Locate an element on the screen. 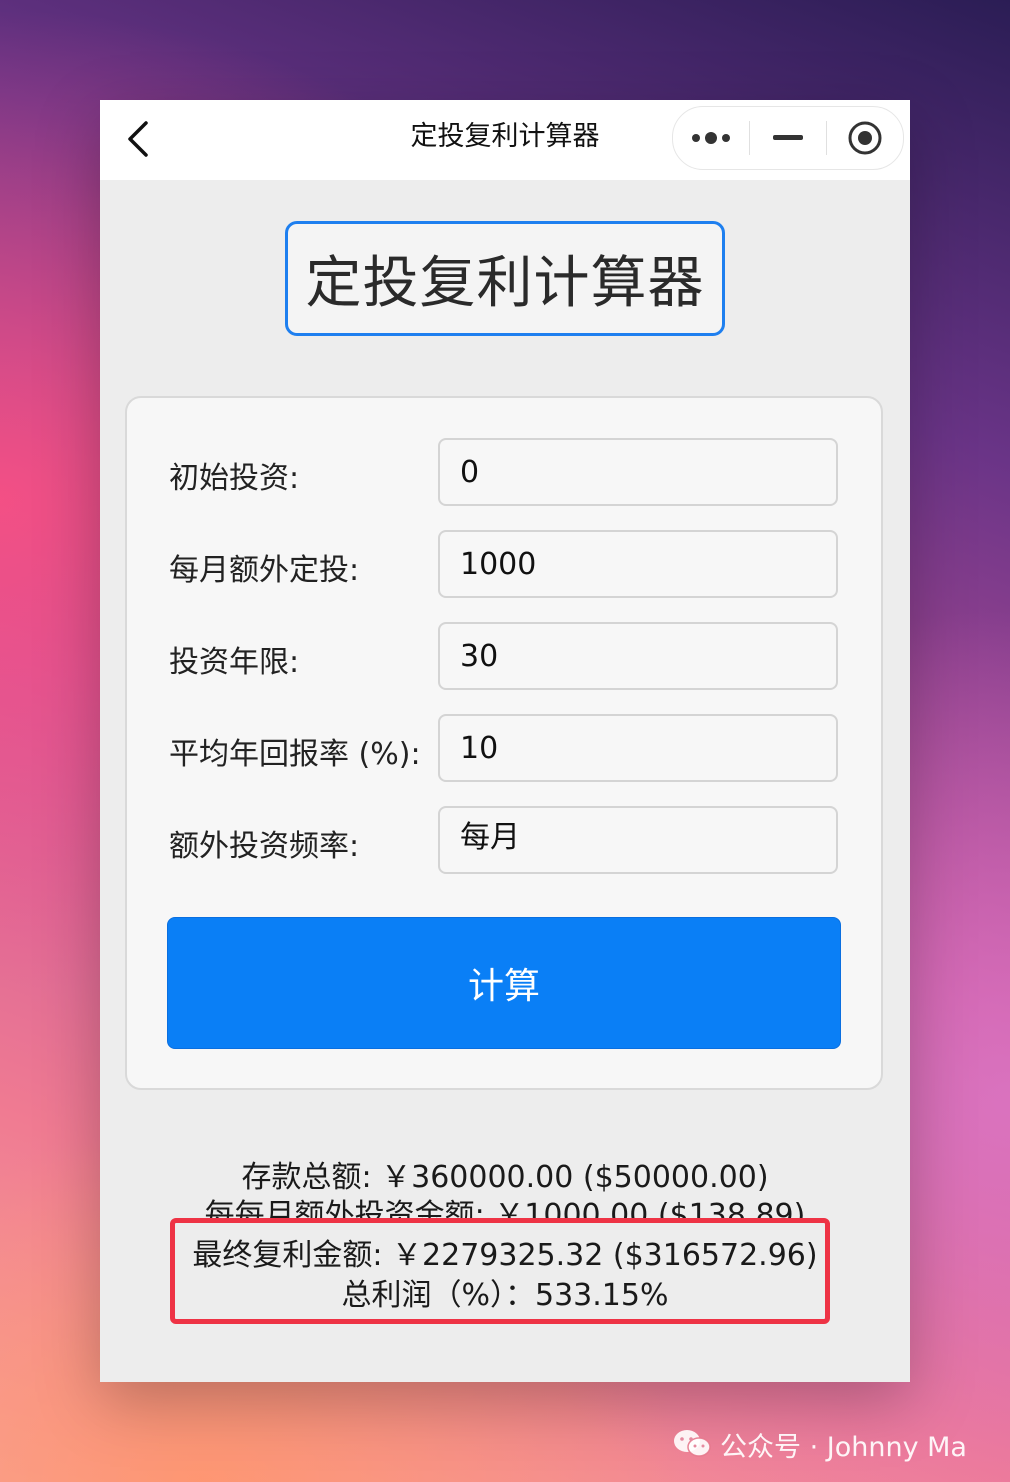 The image size is (1010, 1482). back-button is located at coordinates (139, 139).